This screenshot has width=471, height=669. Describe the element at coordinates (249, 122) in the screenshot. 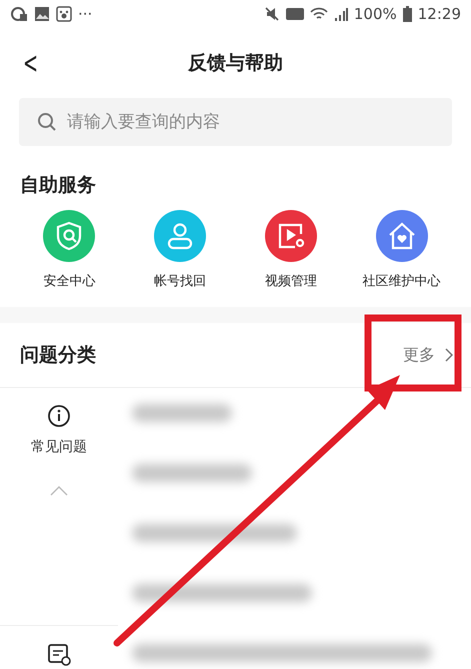

I see `search-input: 请输入要查询的内容` at that location.